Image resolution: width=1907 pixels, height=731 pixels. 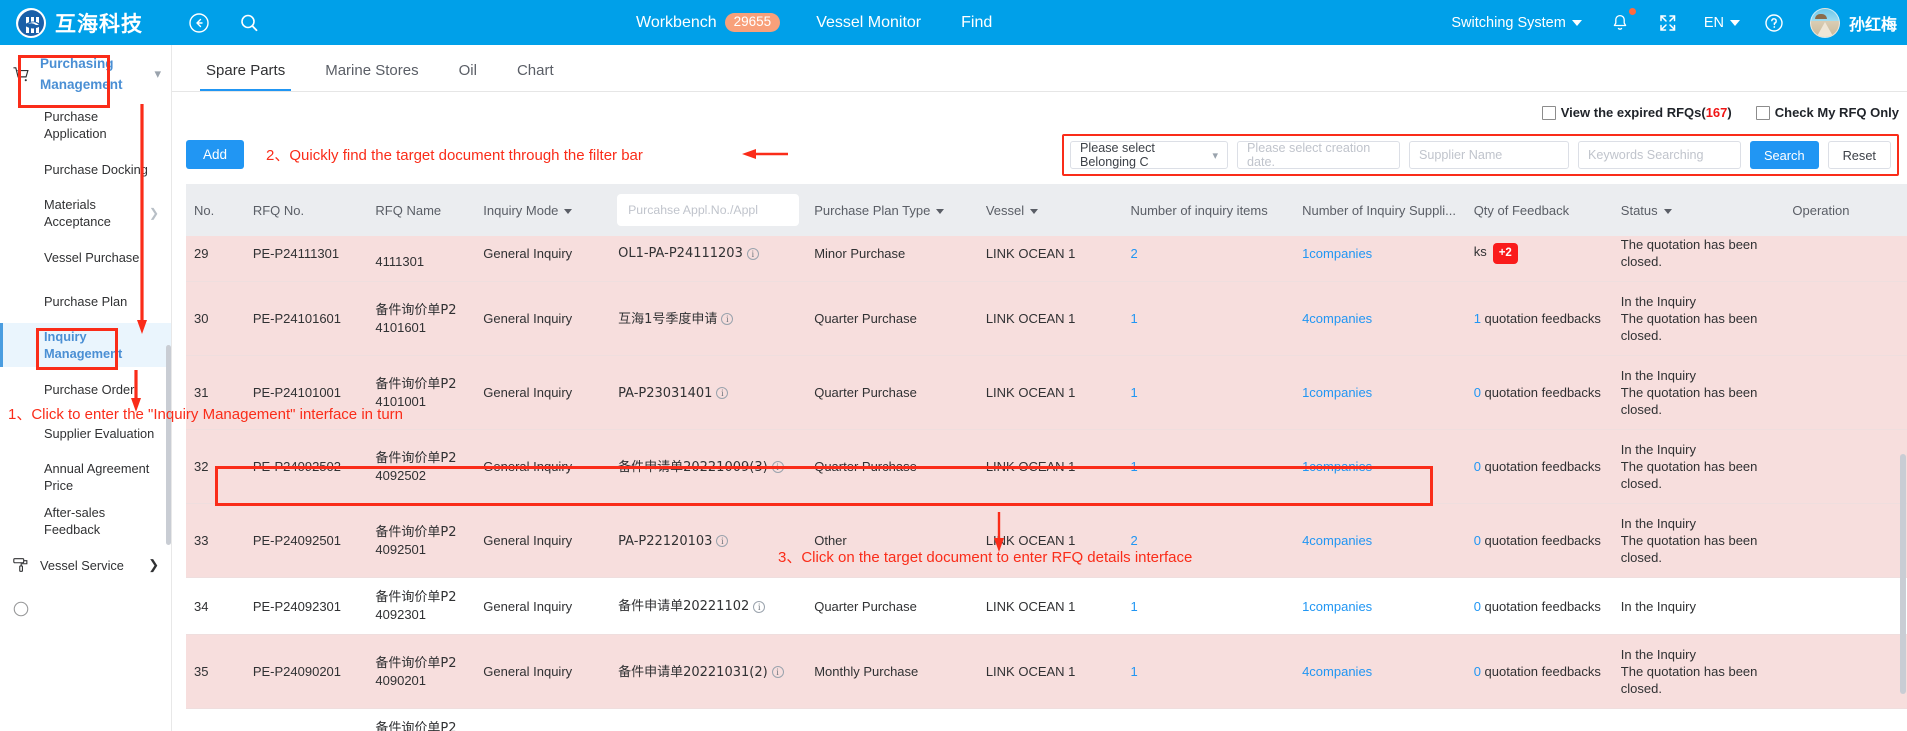 What do you see at coordinates (245, 76) in the screenshot?
I see `tab-spare-parts: Spare Parts` at bounding box center [245, 76].